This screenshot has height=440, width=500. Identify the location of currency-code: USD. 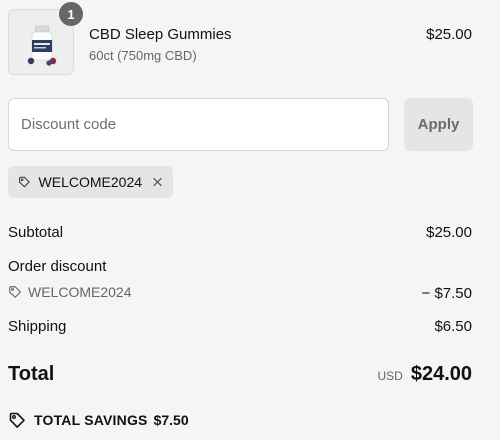
(390, 376).